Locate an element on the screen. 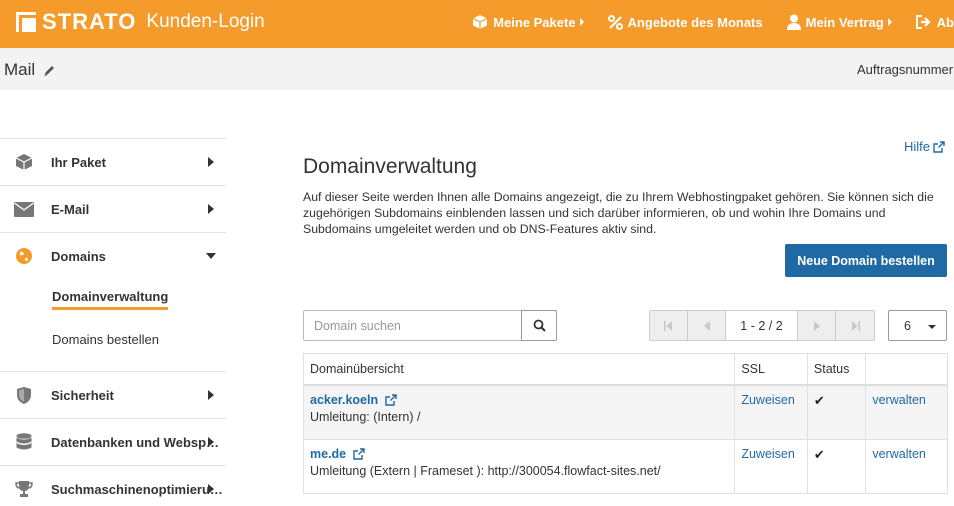  pencil-icon is located at coordinates (49, 70).